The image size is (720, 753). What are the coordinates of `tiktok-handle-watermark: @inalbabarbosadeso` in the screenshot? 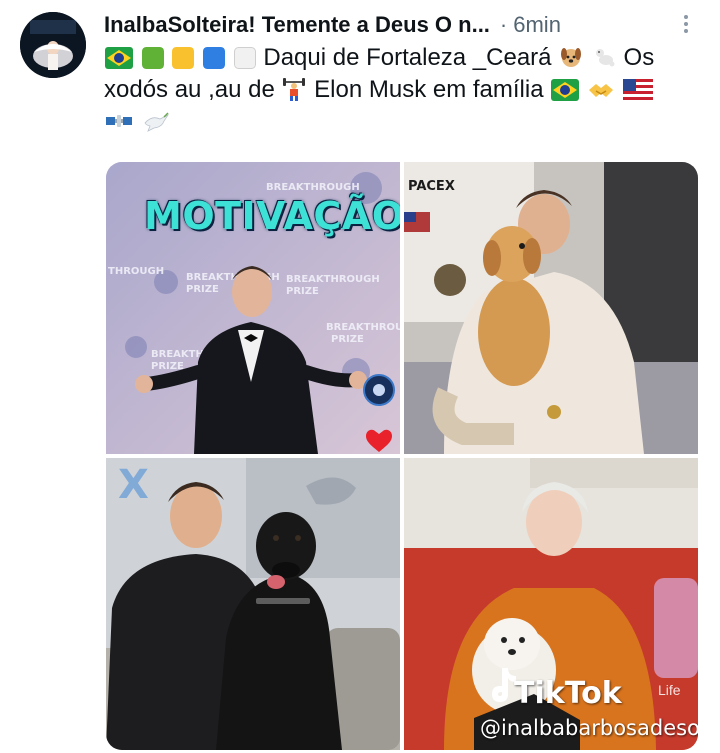 It's located at (589, 728).